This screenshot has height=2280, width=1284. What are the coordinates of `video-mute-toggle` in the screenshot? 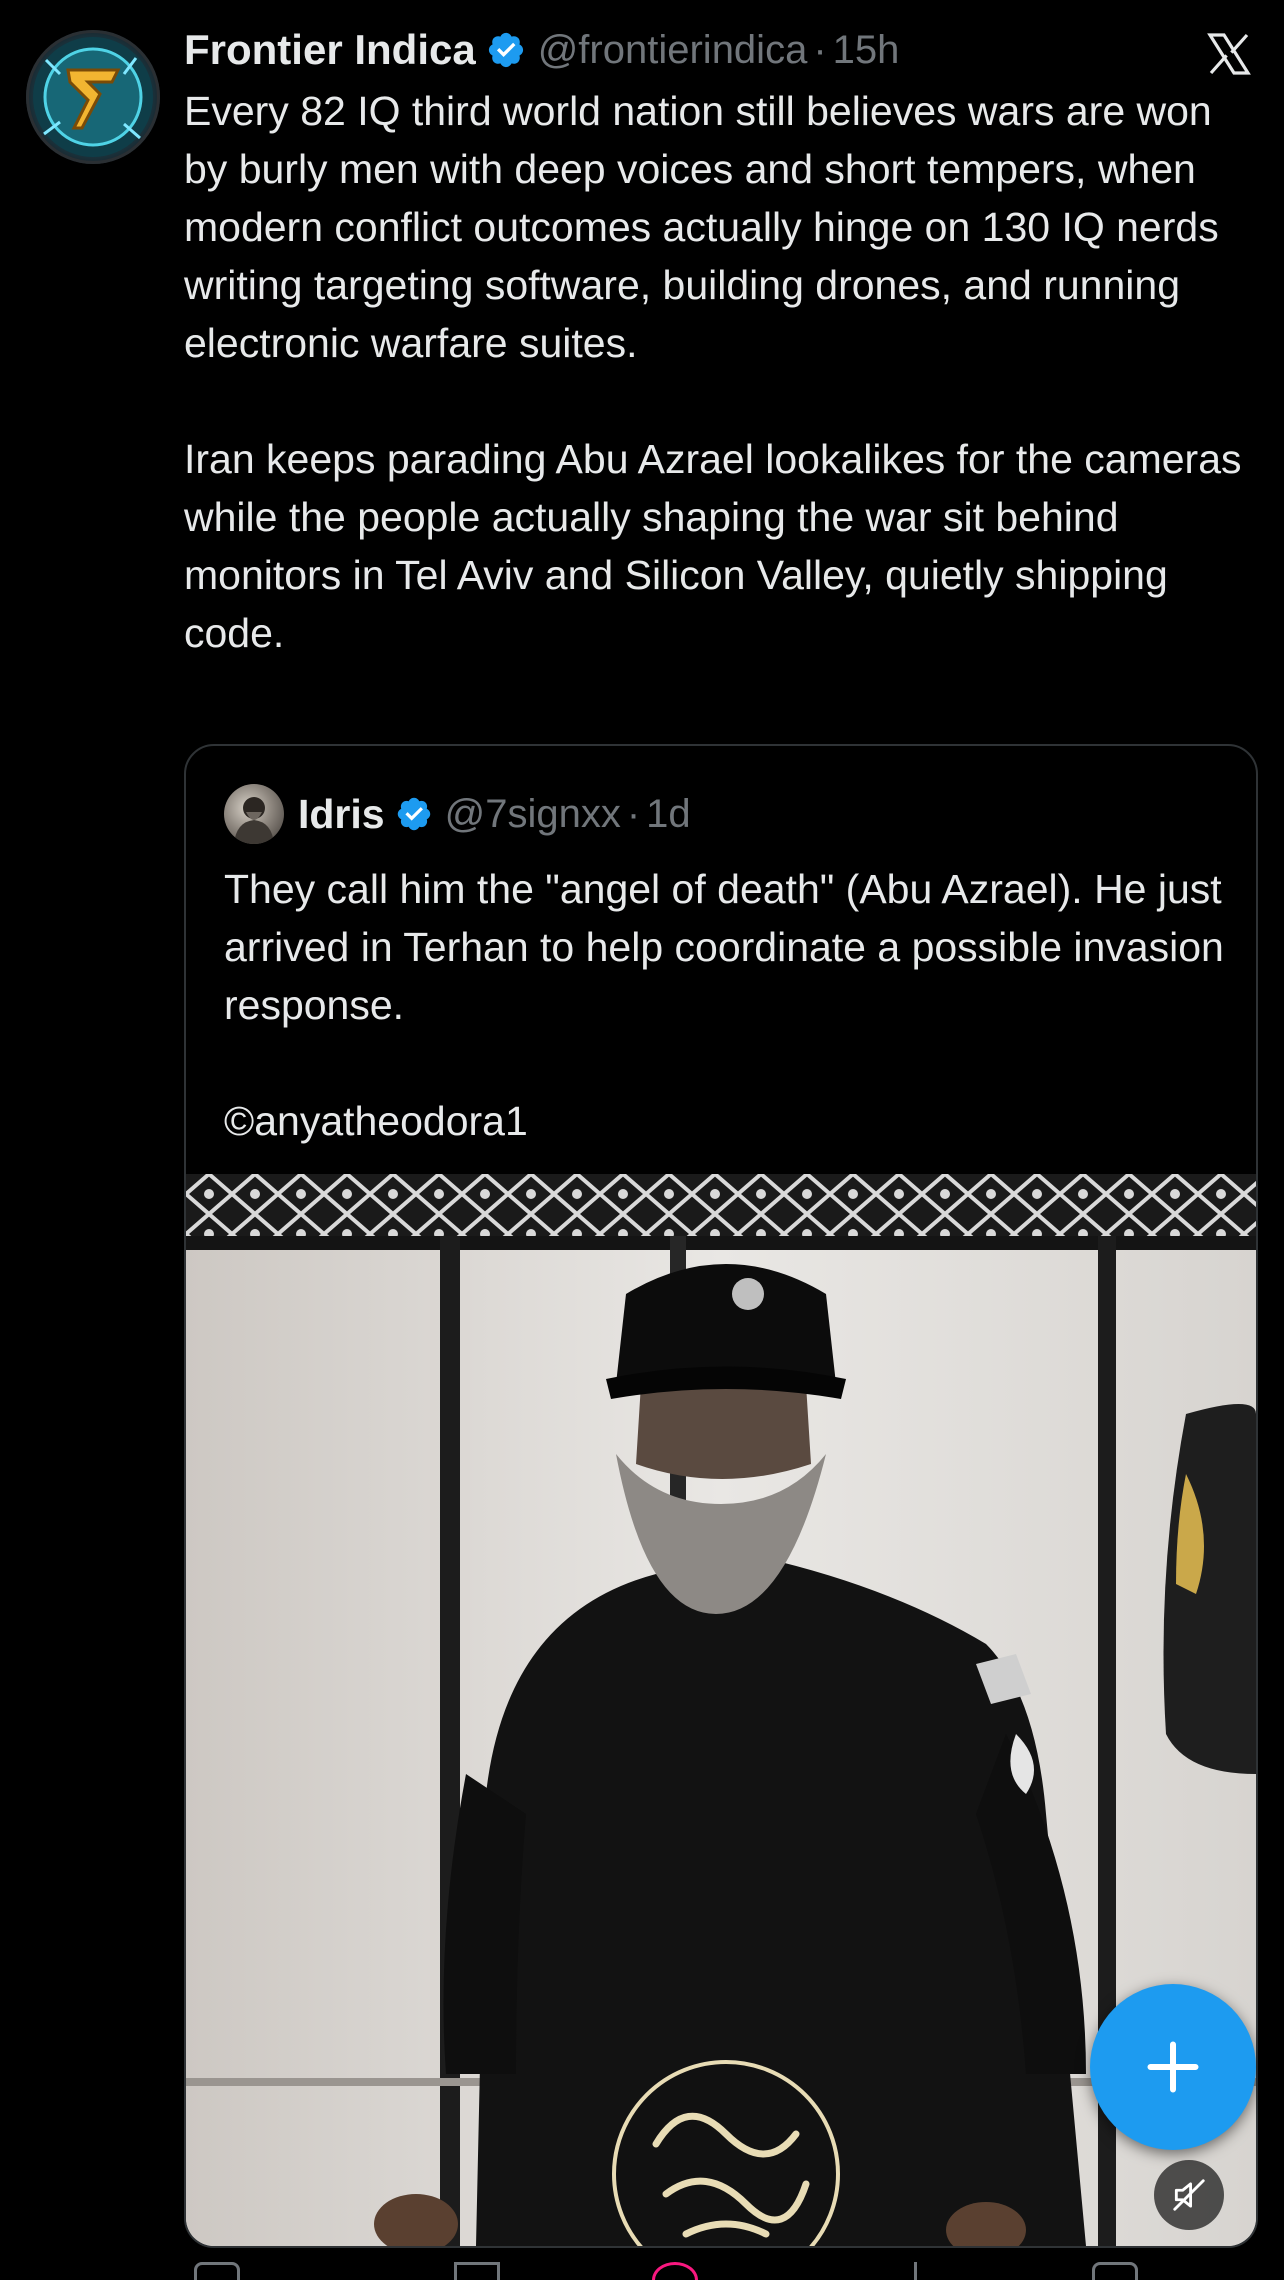 It's located at (1189, 2195).